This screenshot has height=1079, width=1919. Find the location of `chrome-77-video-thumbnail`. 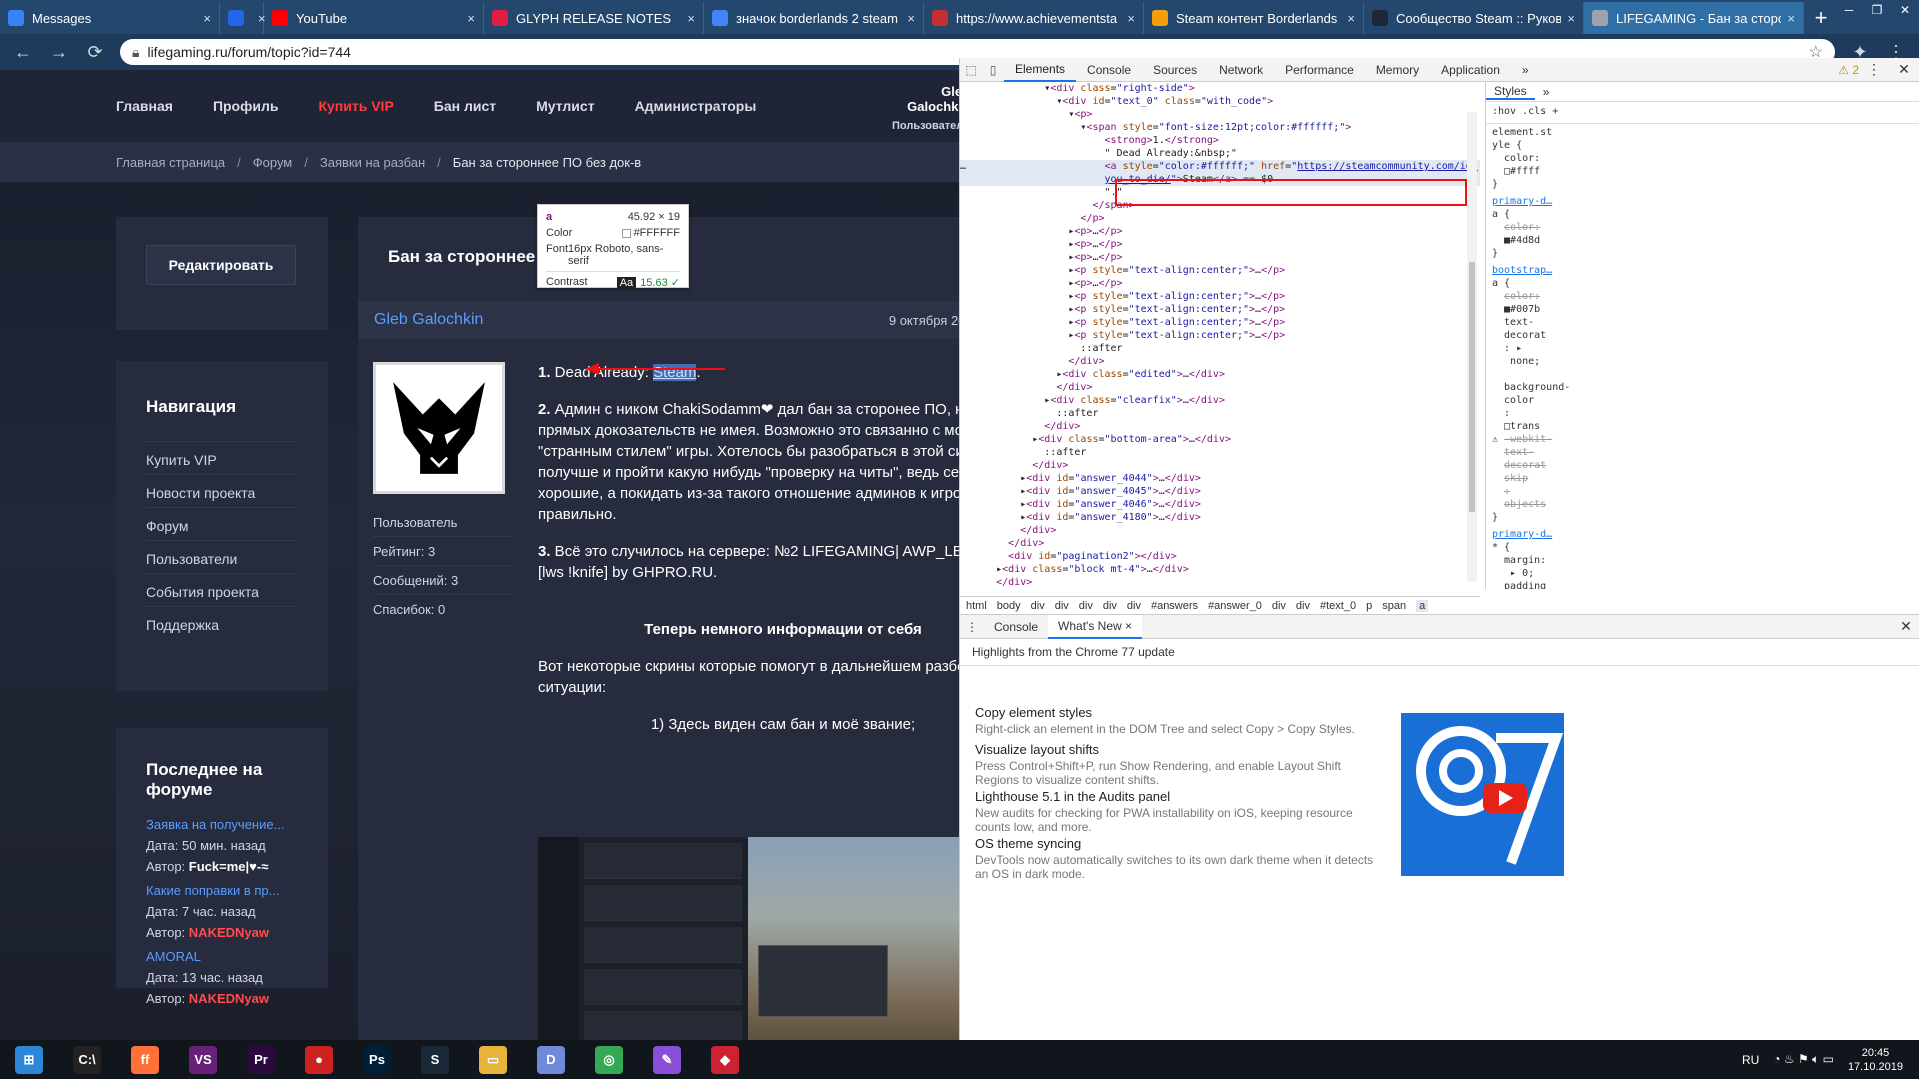

chrome-77-video-thumbnail is located at coordinates (1482, 794).